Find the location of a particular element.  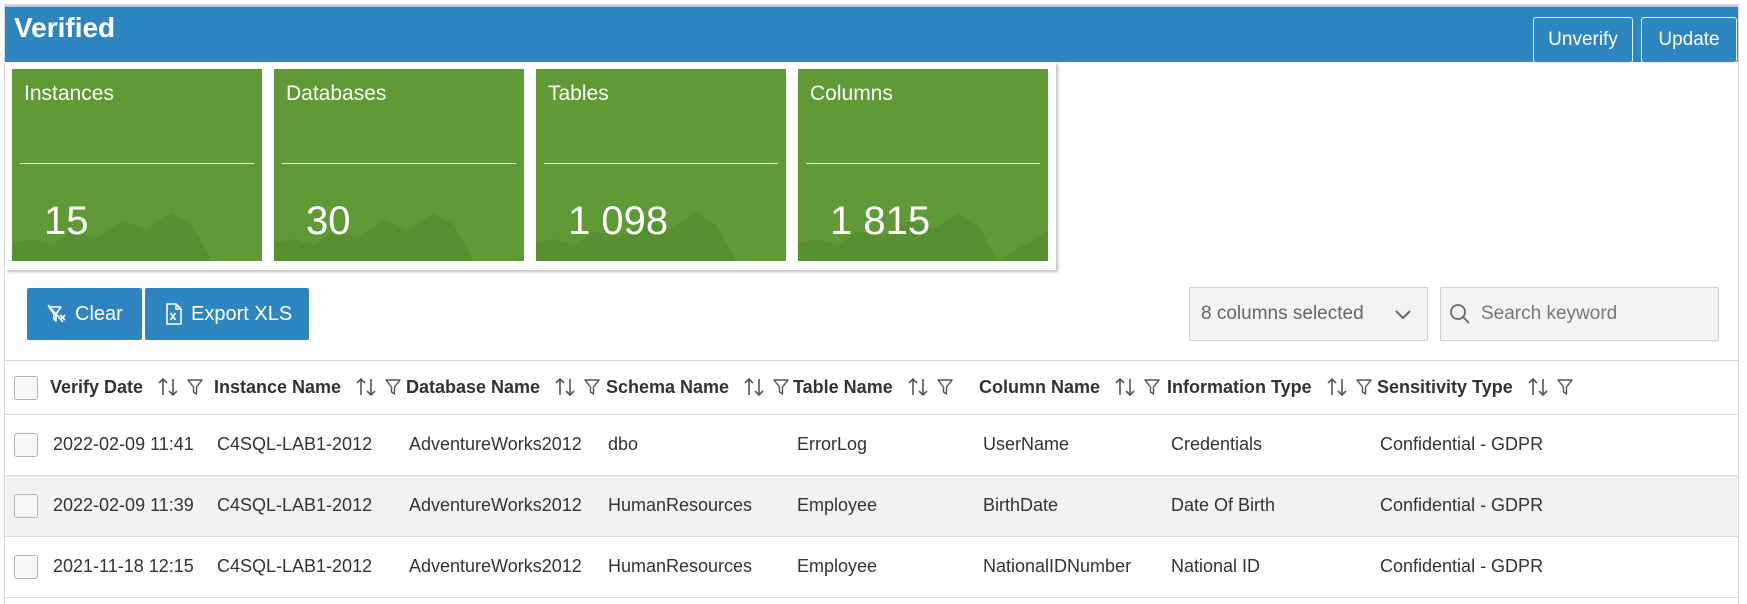

col-header-label: Schema Name is located at coordinates (668, 386).